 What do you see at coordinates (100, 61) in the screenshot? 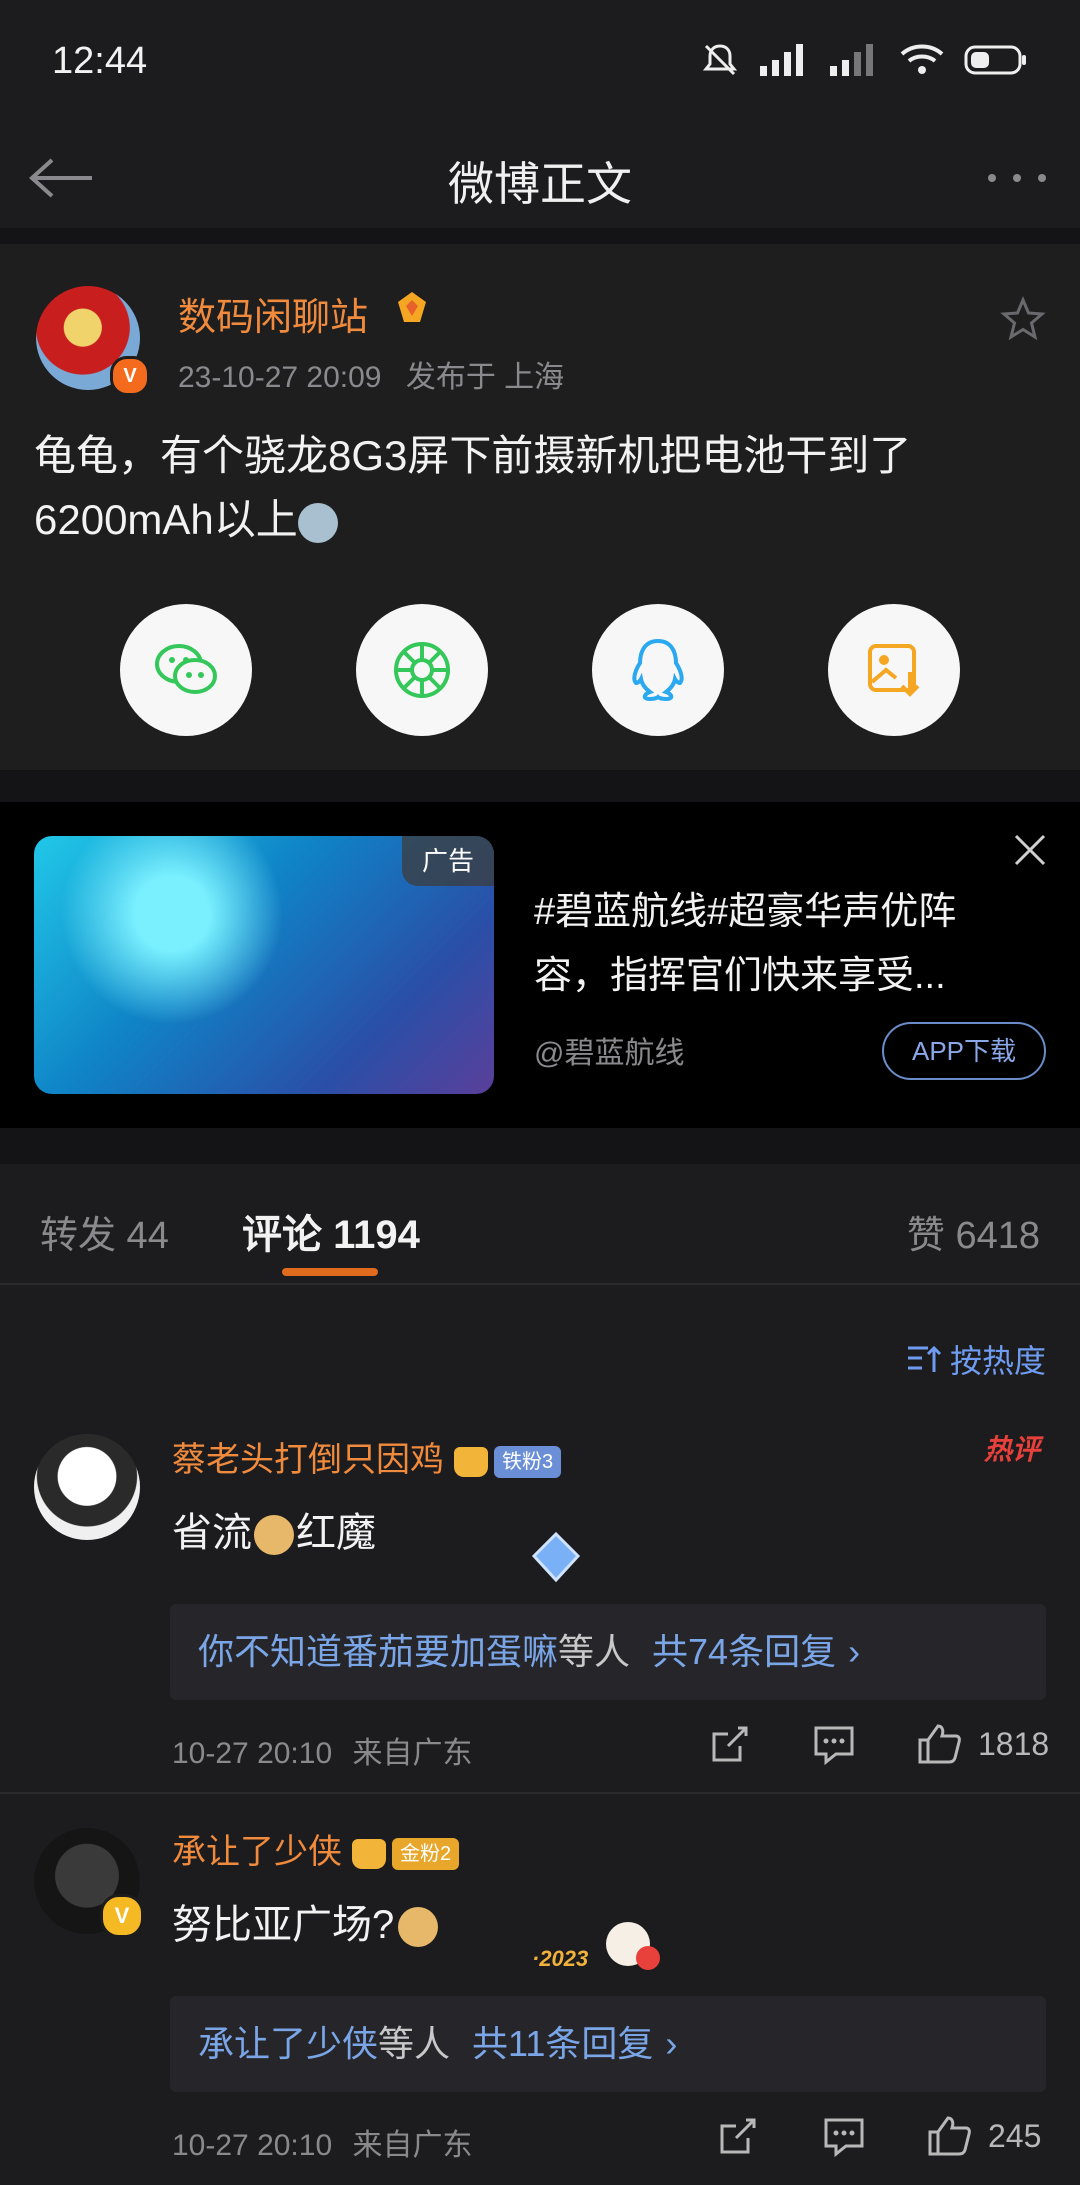
I see `status-time: 12:44` at bounding box center [100, 61].